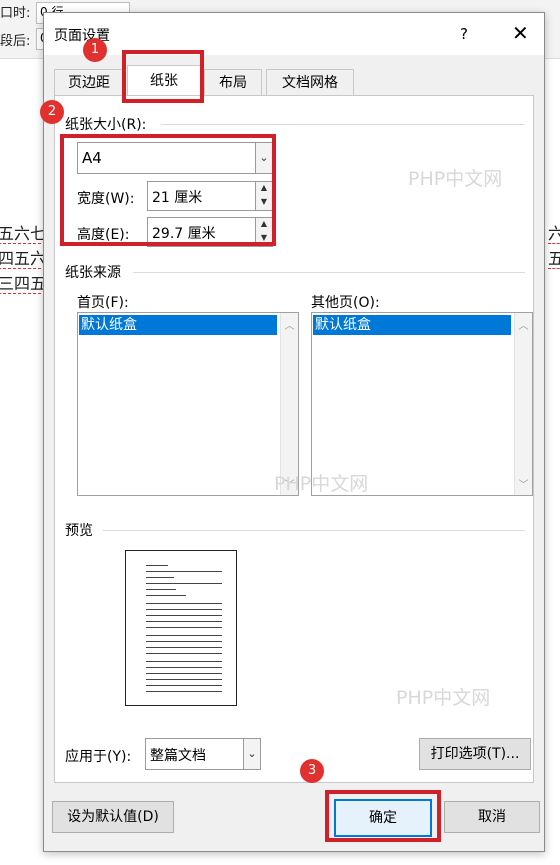 The height and width of the screenshot is (865, 560). What do you see at coordinates (23, 284) in the screenshot?
I see `doc-text-line-3: 三四五` at bounding box center [23, 284].